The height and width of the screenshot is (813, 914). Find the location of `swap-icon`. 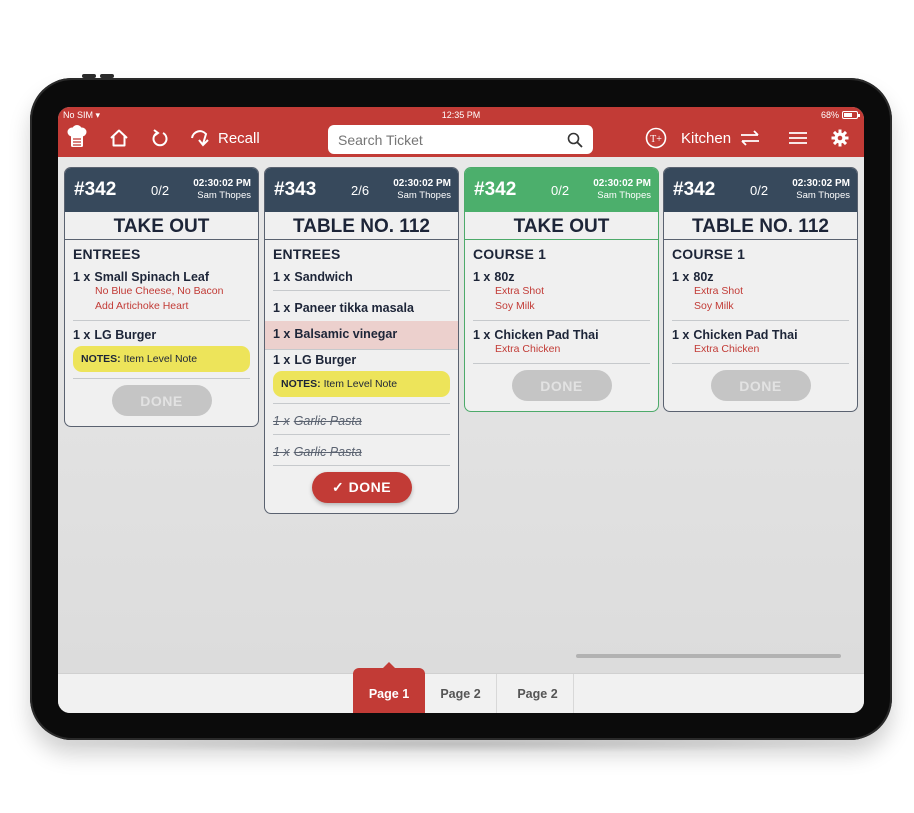

swap-icon is located at coordinates (750, 138).